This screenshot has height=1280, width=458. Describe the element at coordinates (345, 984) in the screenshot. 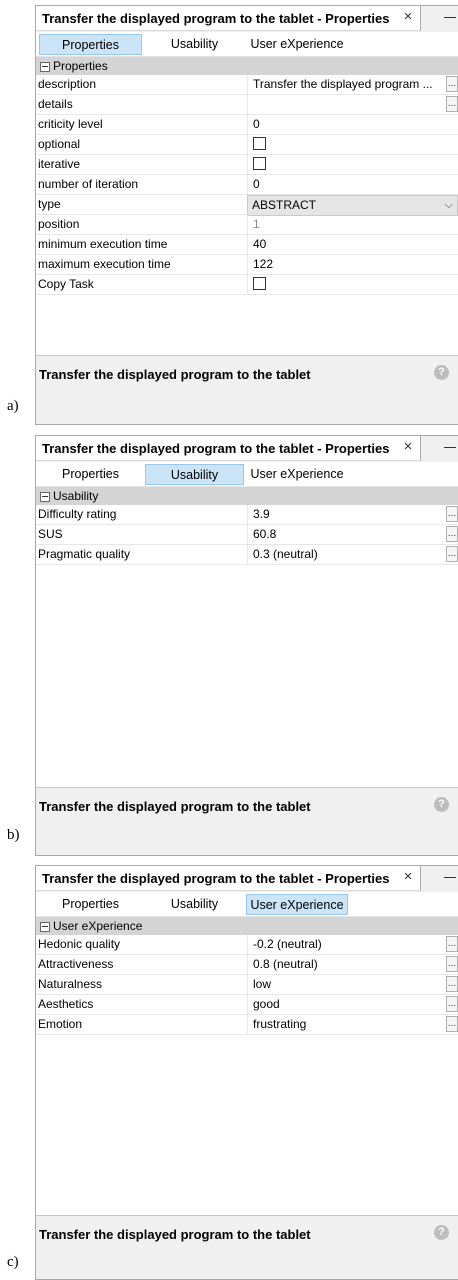

I see `property-value: low` at that location.